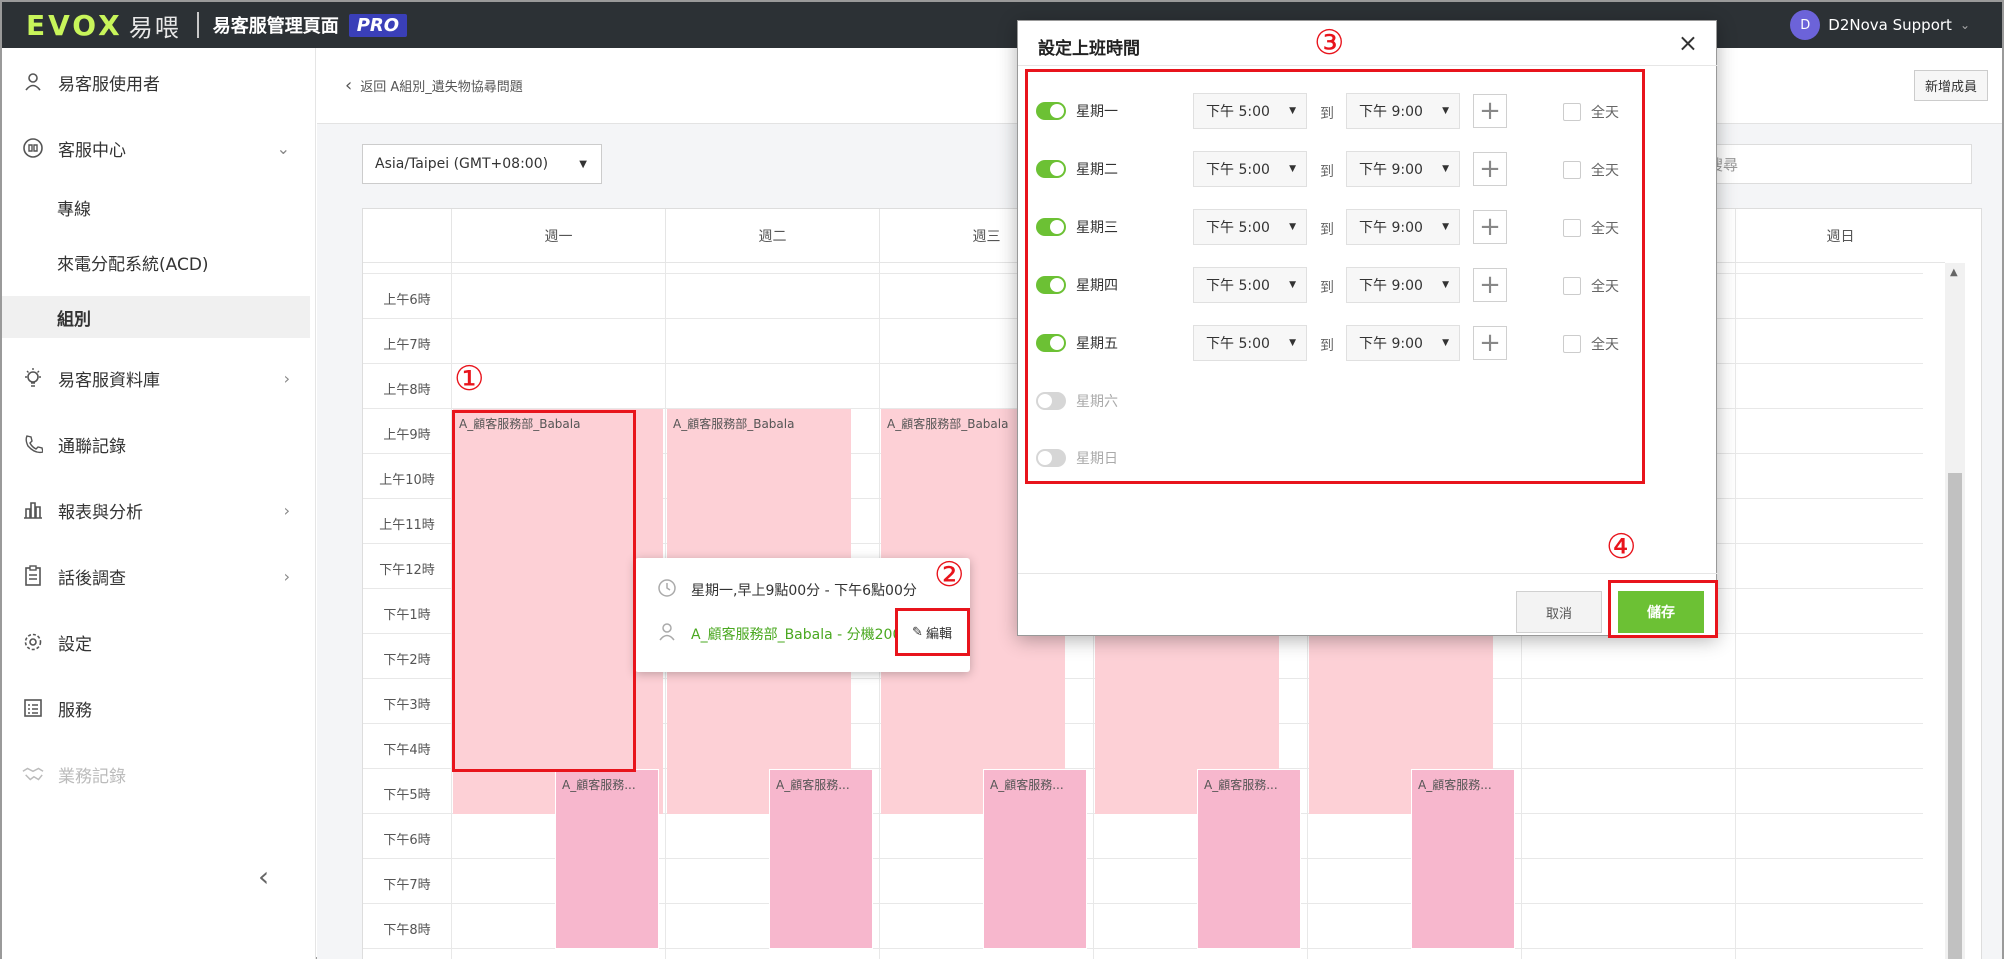 The image size is (2004, 959). What do you see at coordinates (1954, 272) in the screenshot?
I see `scroll-up-icon: ▲` at bounding box center [1954, 272].